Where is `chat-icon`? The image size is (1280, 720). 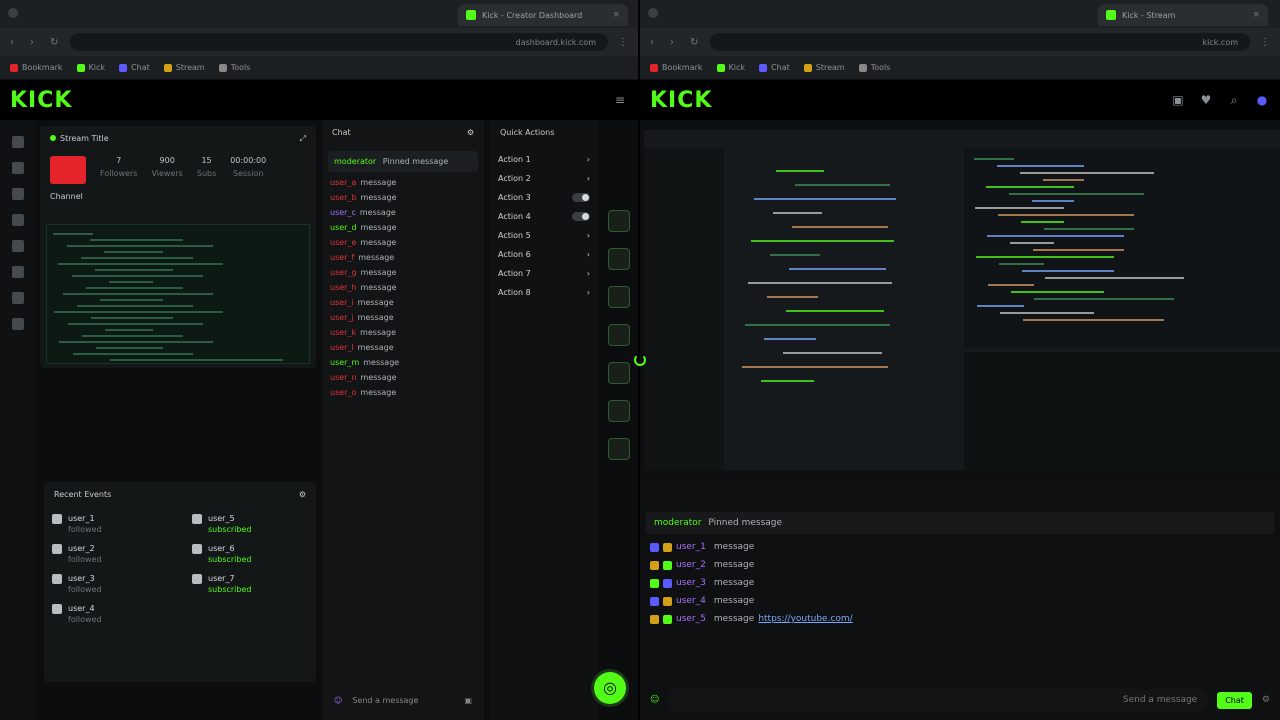 chat-icon is located at coordinates (18, 194).